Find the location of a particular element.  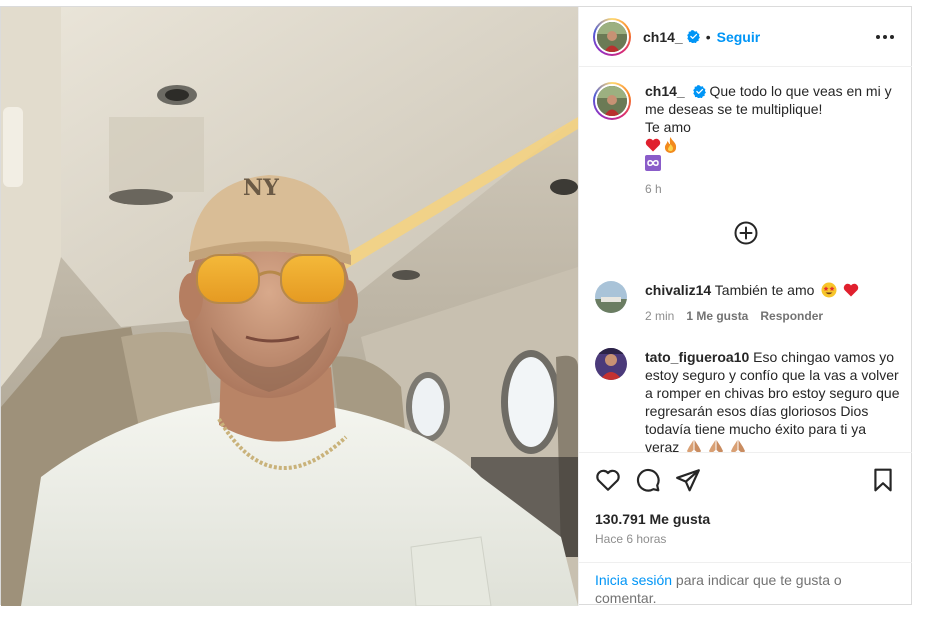

share-icon is located at coordinates (688, 480).